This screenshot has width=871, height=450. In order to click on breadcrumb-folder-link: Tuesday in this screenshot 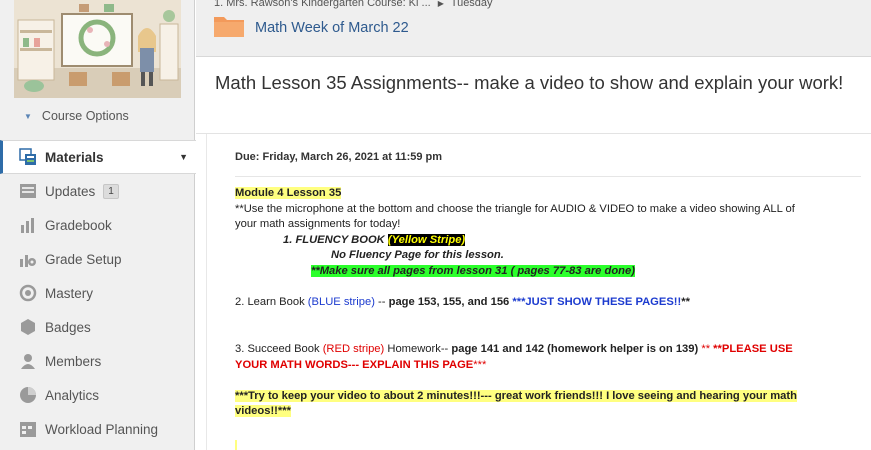, I will do `click(472, 4)`.